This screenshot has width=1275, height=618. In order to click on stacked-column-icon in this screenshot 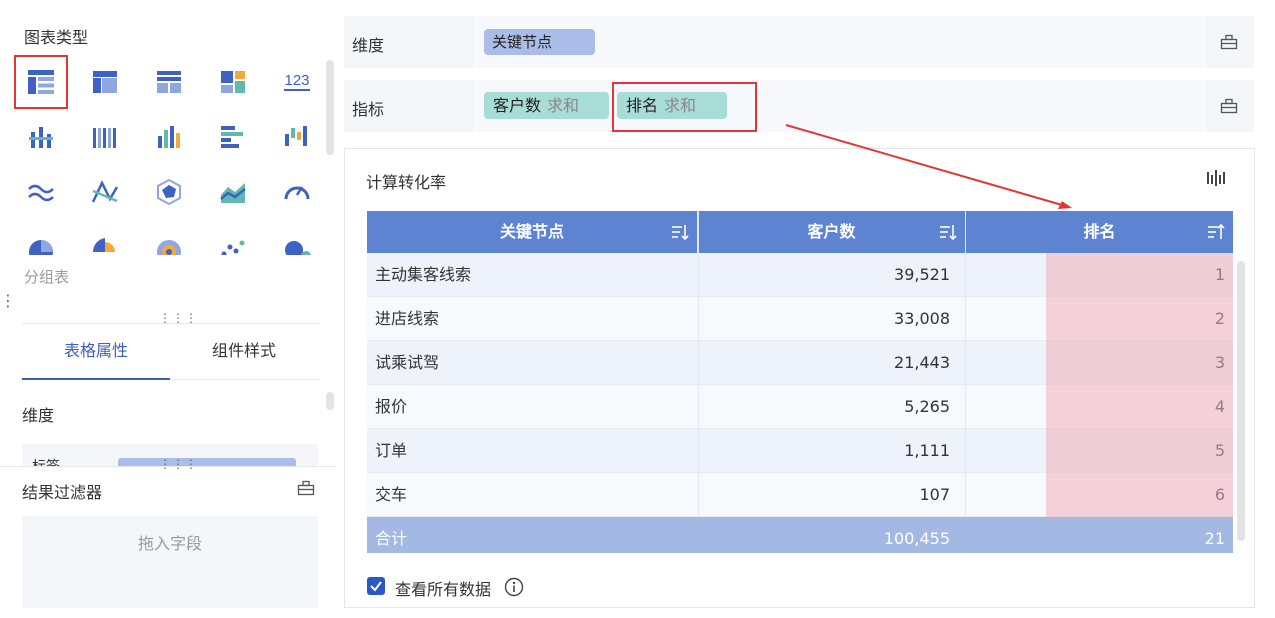, I will do `click(41, 137)`.